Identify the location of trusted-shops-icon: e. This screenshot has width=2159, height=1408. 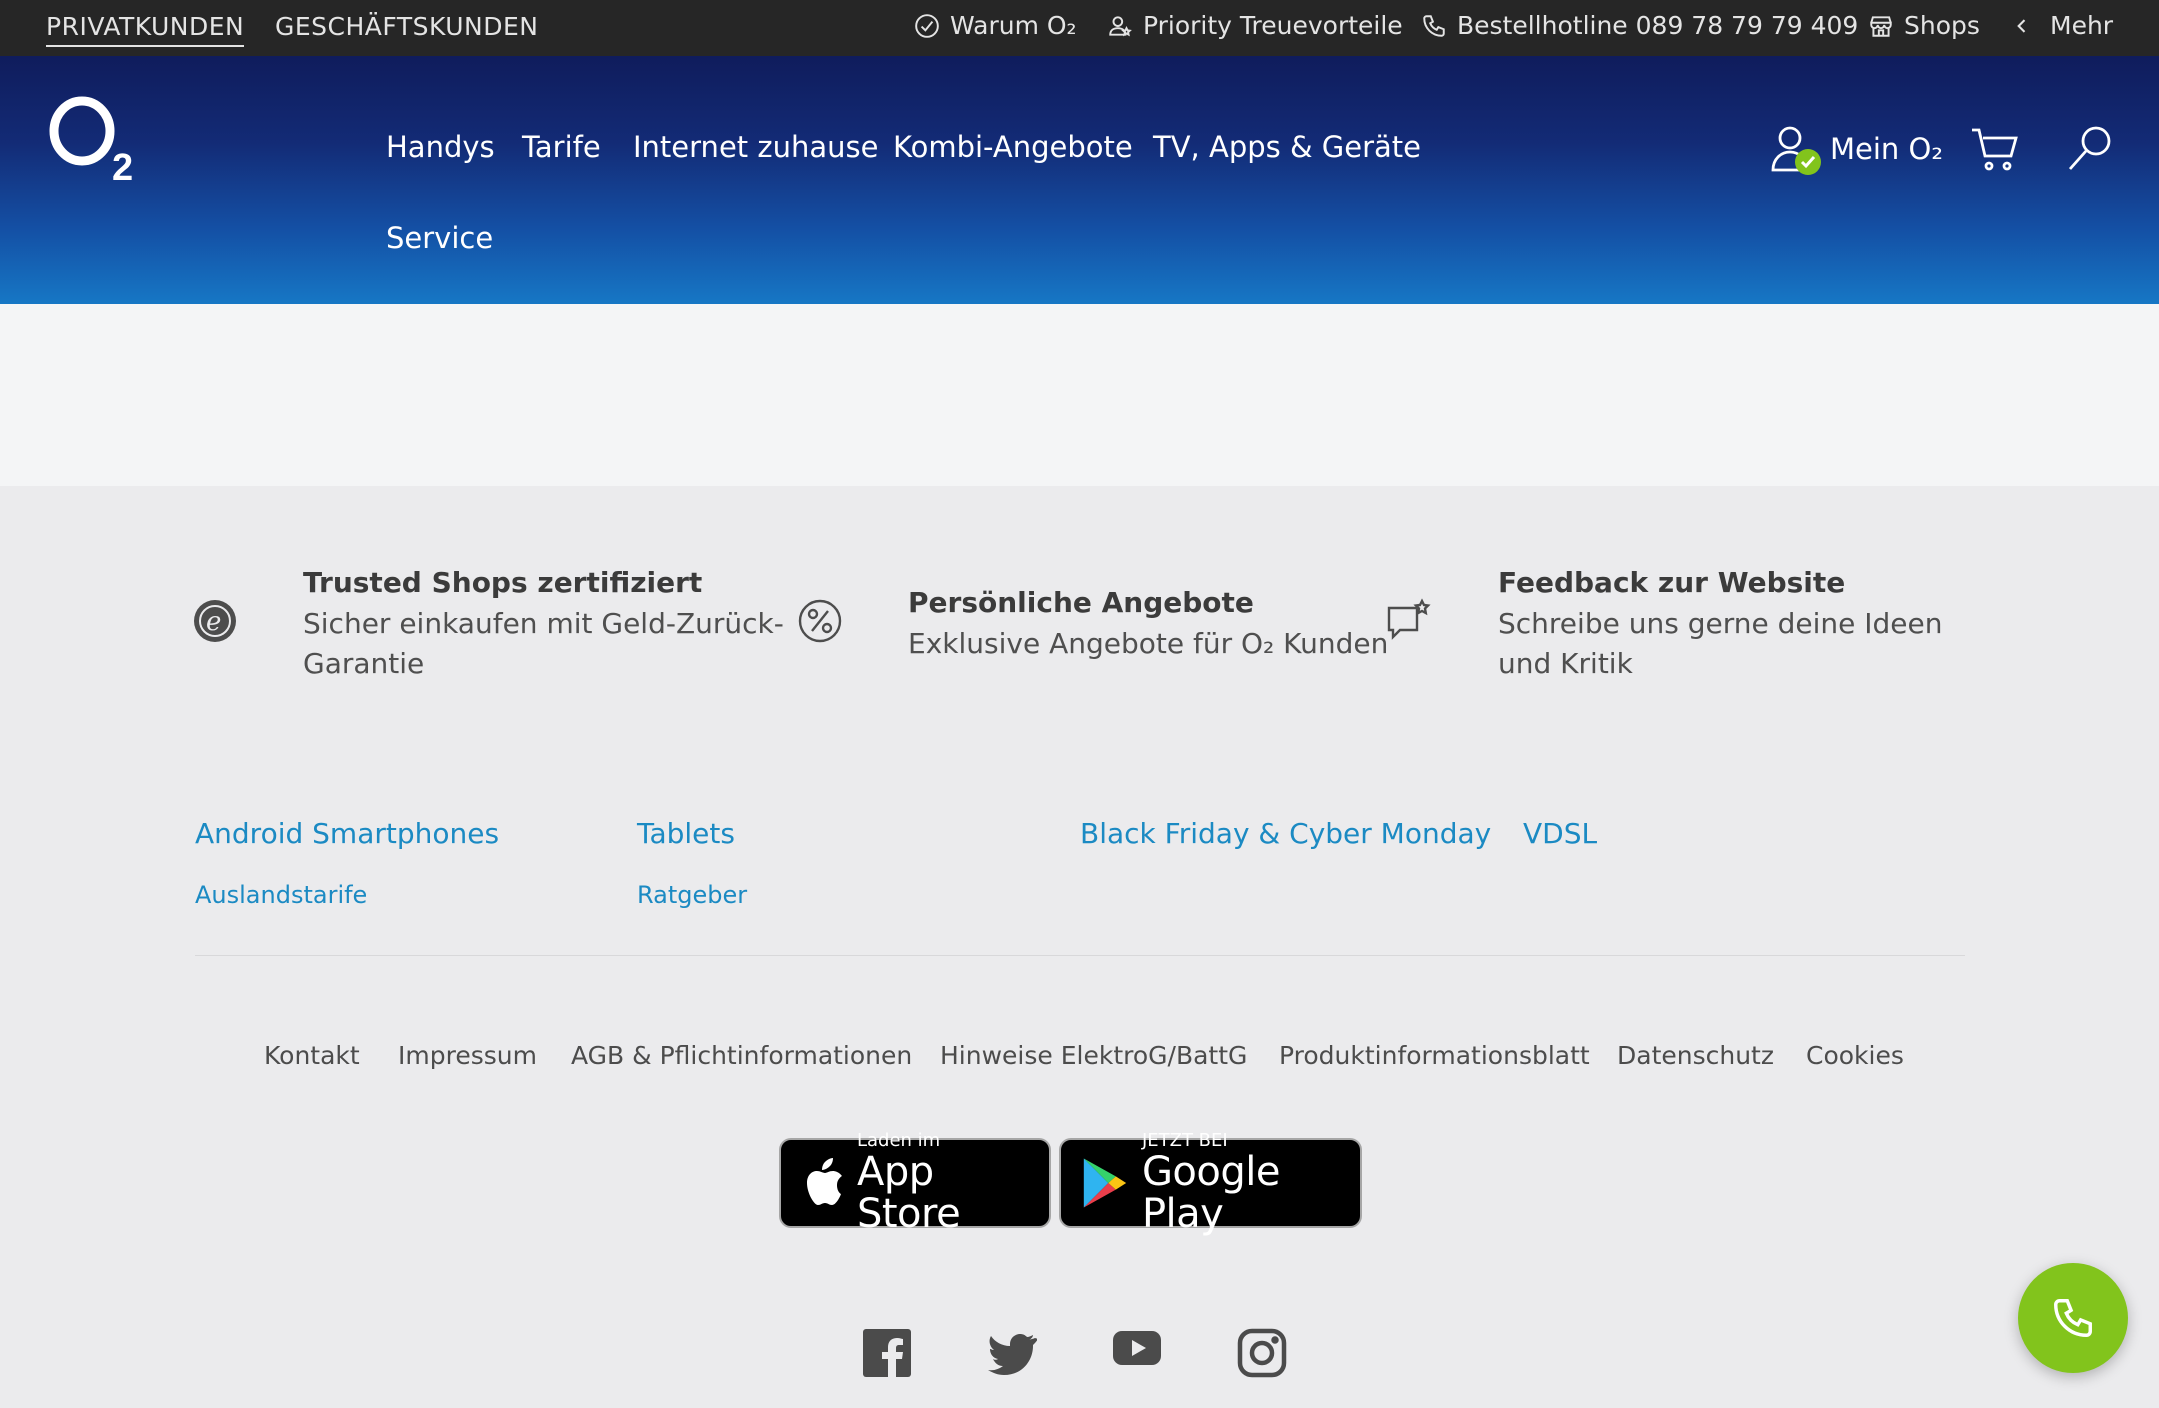
(215, 621).